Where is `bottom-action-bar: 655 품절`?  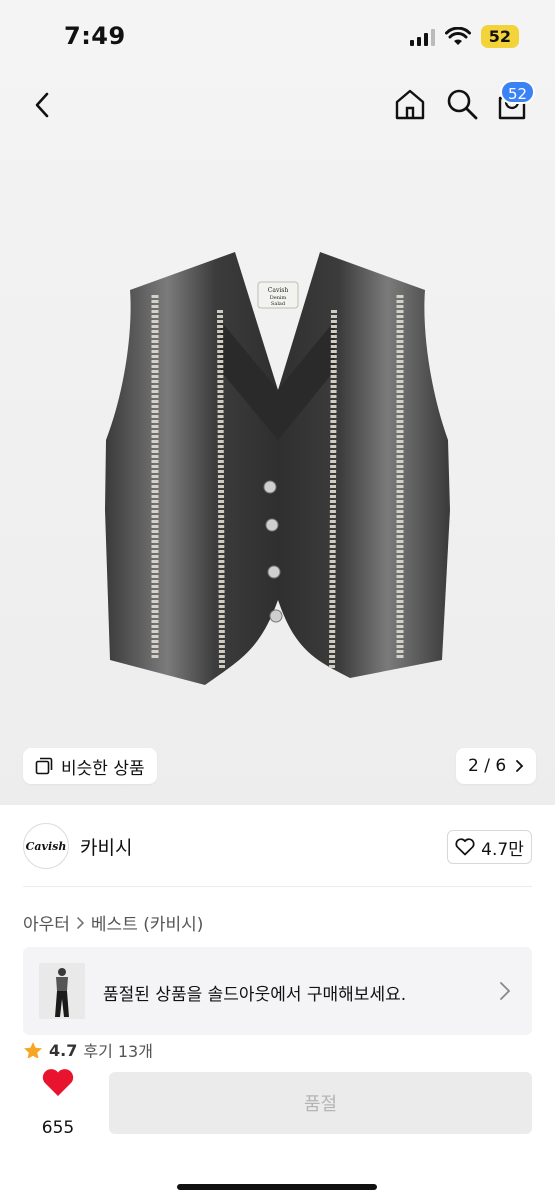 bottom-action-bar: 655 품절 is located at coordinates (277, 1129).